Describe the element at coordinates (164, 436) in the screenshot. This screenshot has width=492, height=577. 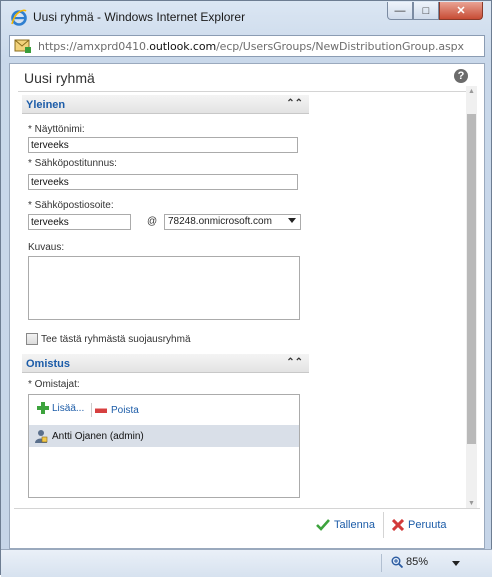
I see `list-item: Antti Ojanen (admin)` at that location.